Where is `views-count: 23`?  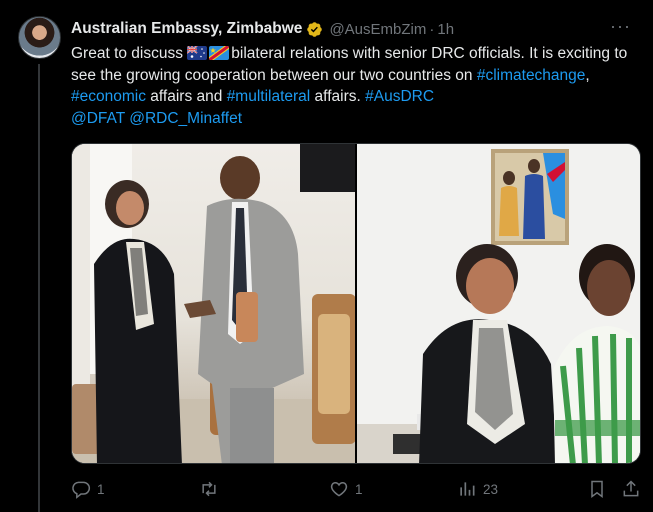
views-count: 23 is located at coordinates (491, 489).